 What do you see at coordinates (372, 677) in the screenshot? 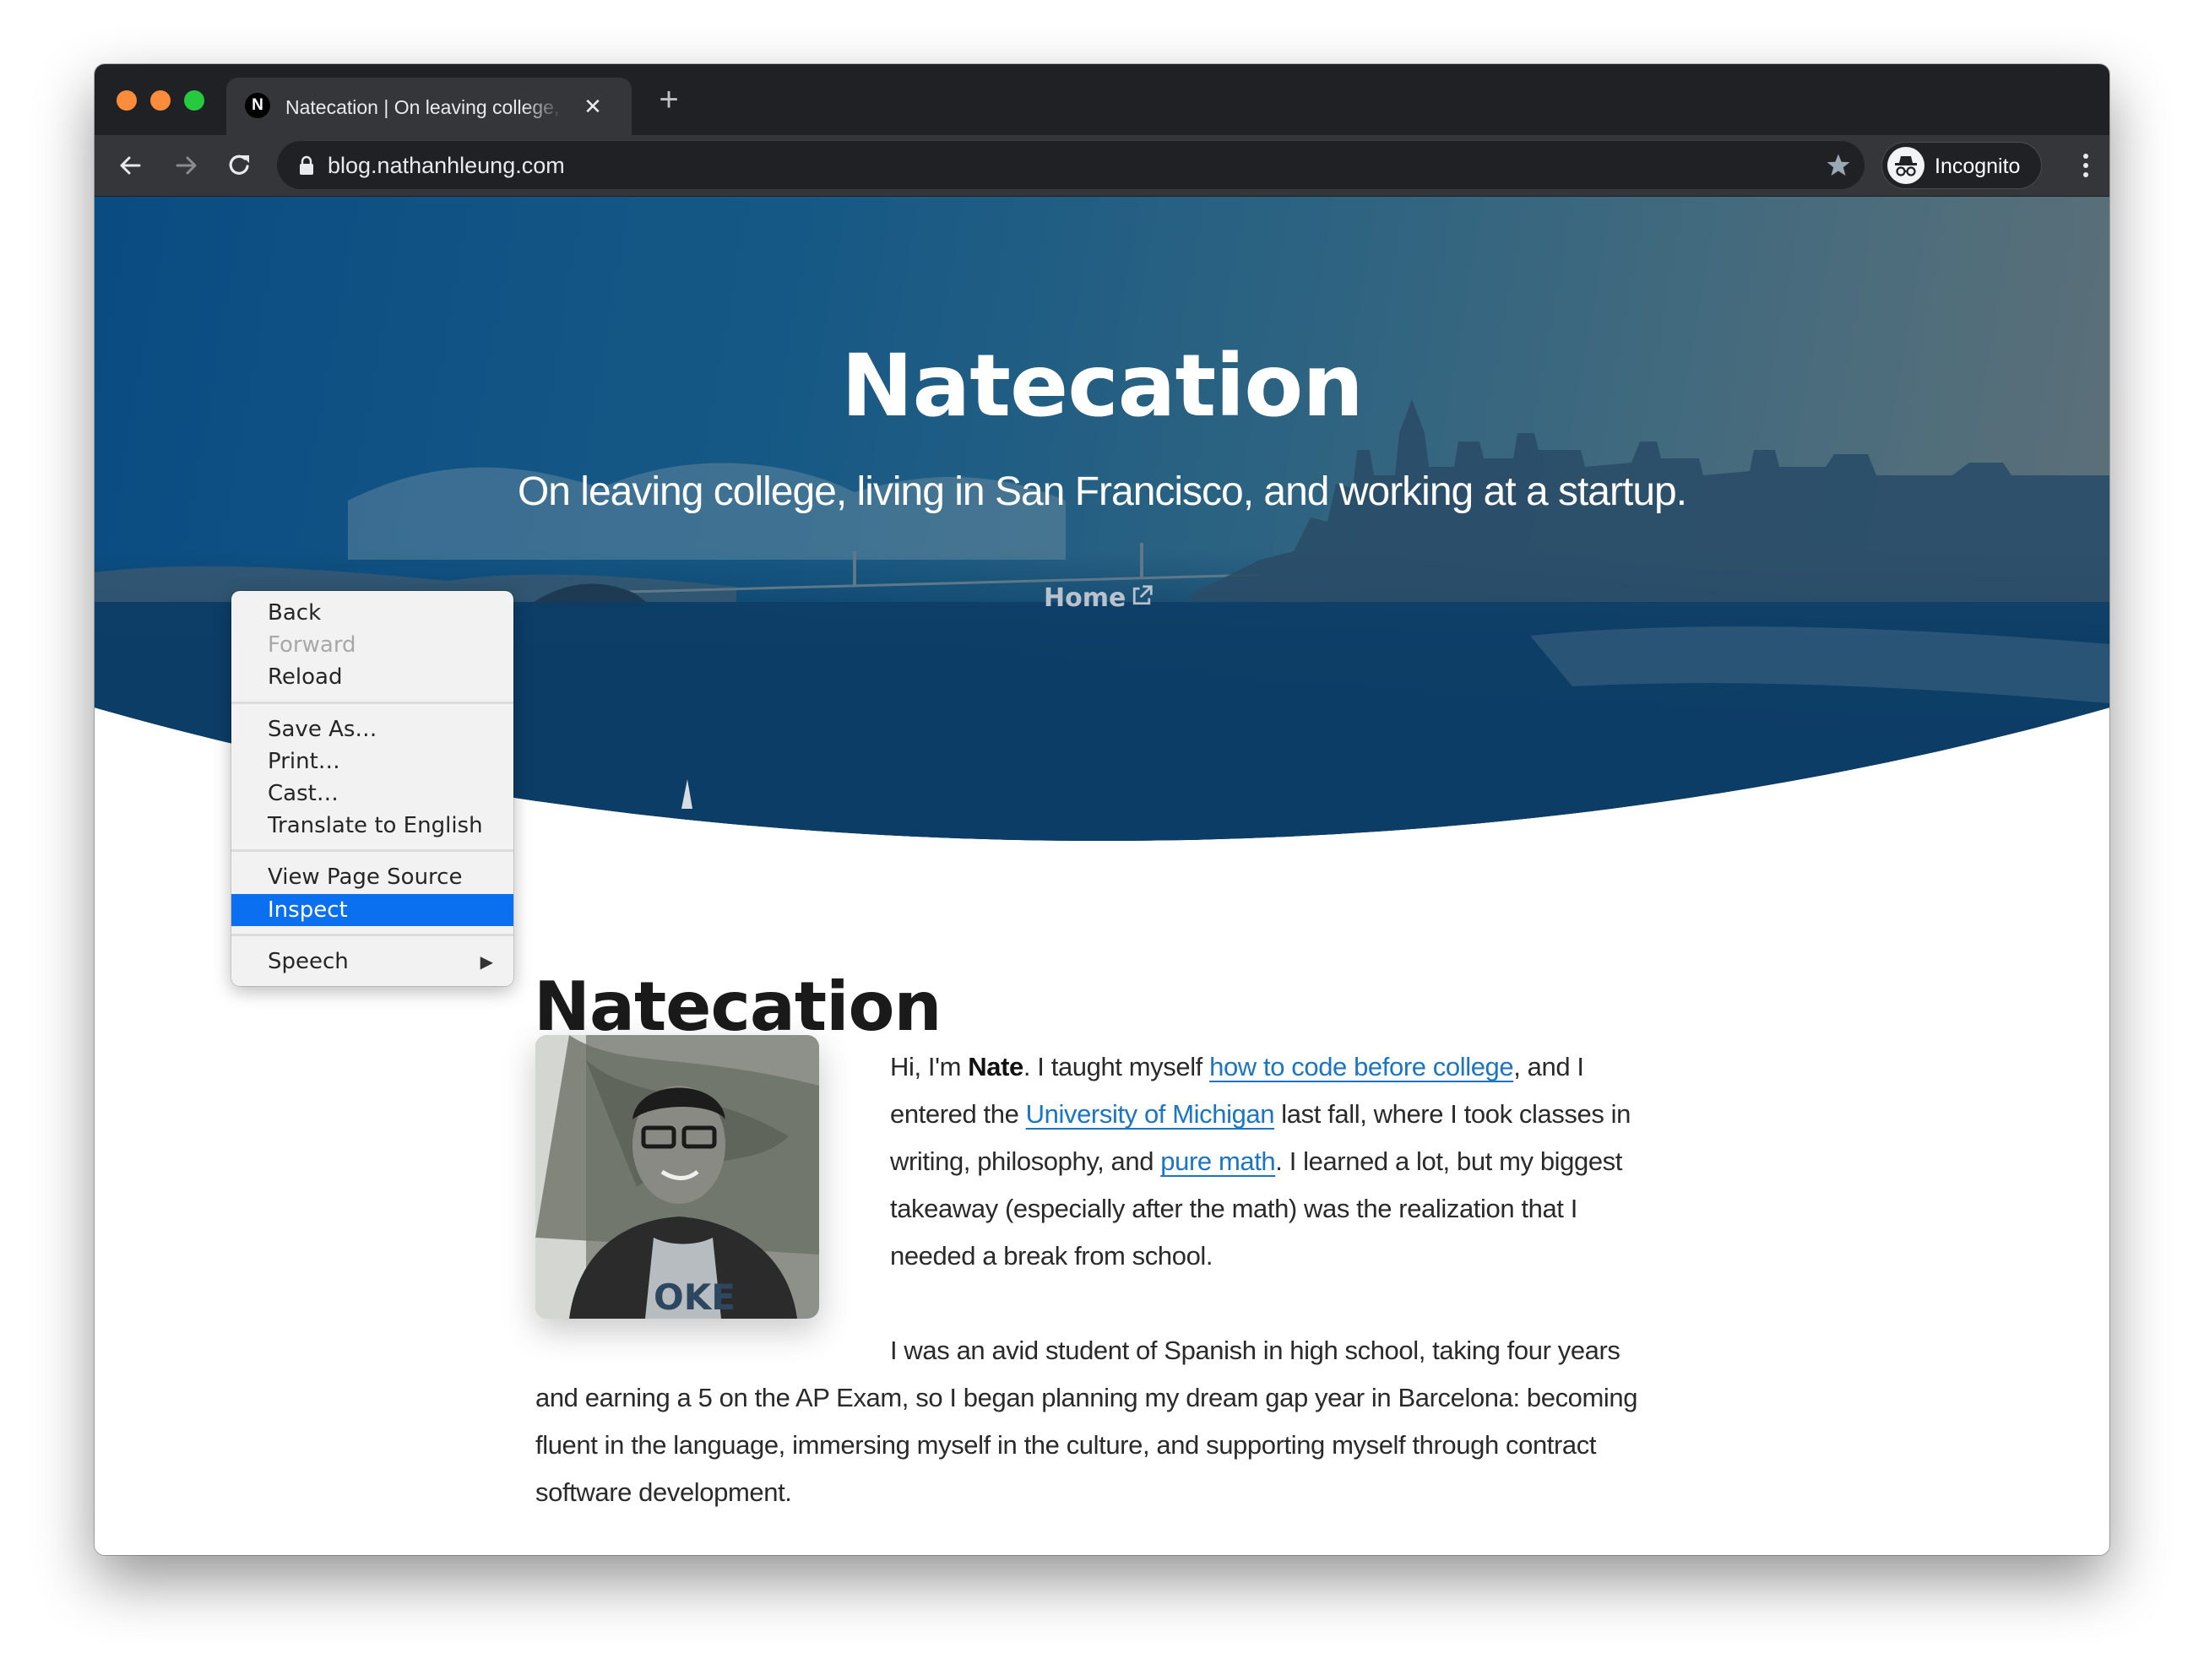
I see `menu-item-reload: Reload` at bounding box center [372, 677].